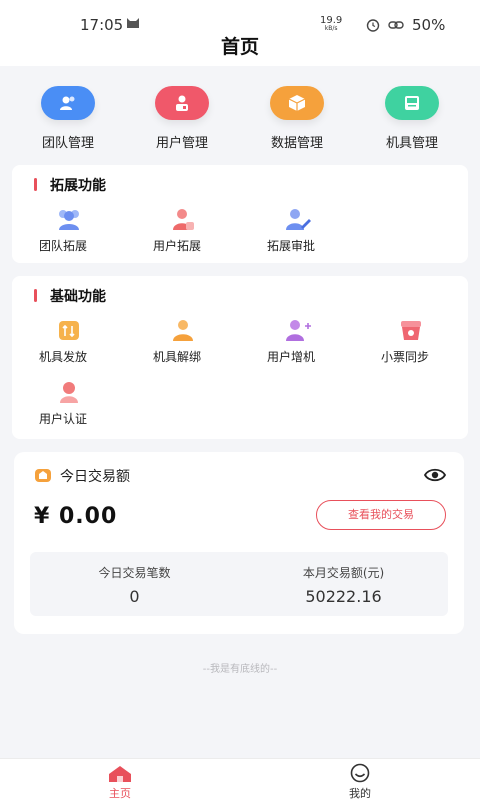 Image resolution: width=480 pixels, height=800 pixels. I want to click on data-manage-label: 数据管理, so click(296, 143).